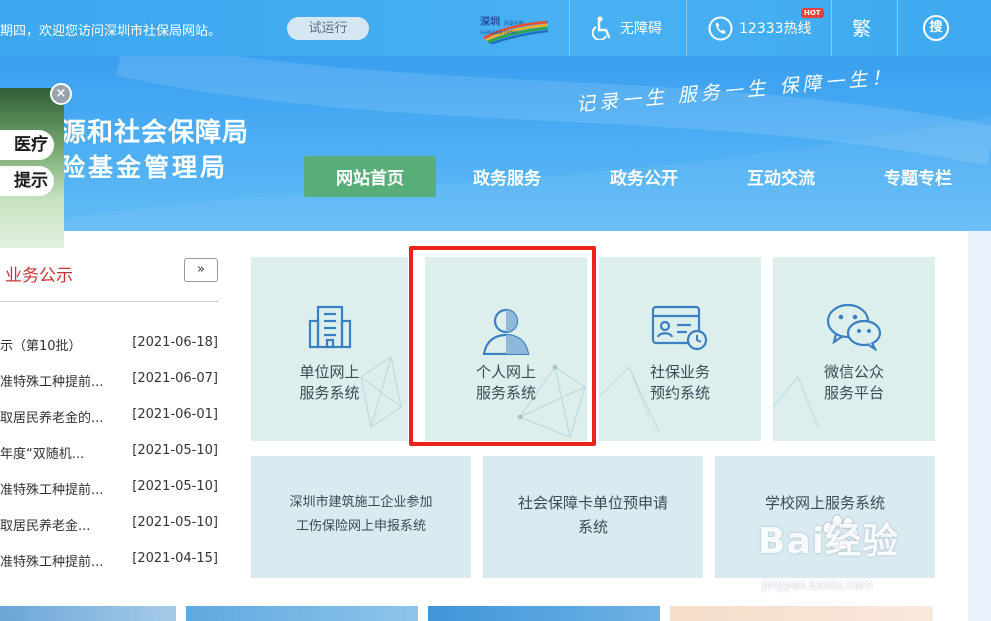 The image size is (991, 621). I want to click on construction-injury-insurance-tile: 深圳市建筑施工企业参加 工伤保险网上申报系统, so click(361, 517).